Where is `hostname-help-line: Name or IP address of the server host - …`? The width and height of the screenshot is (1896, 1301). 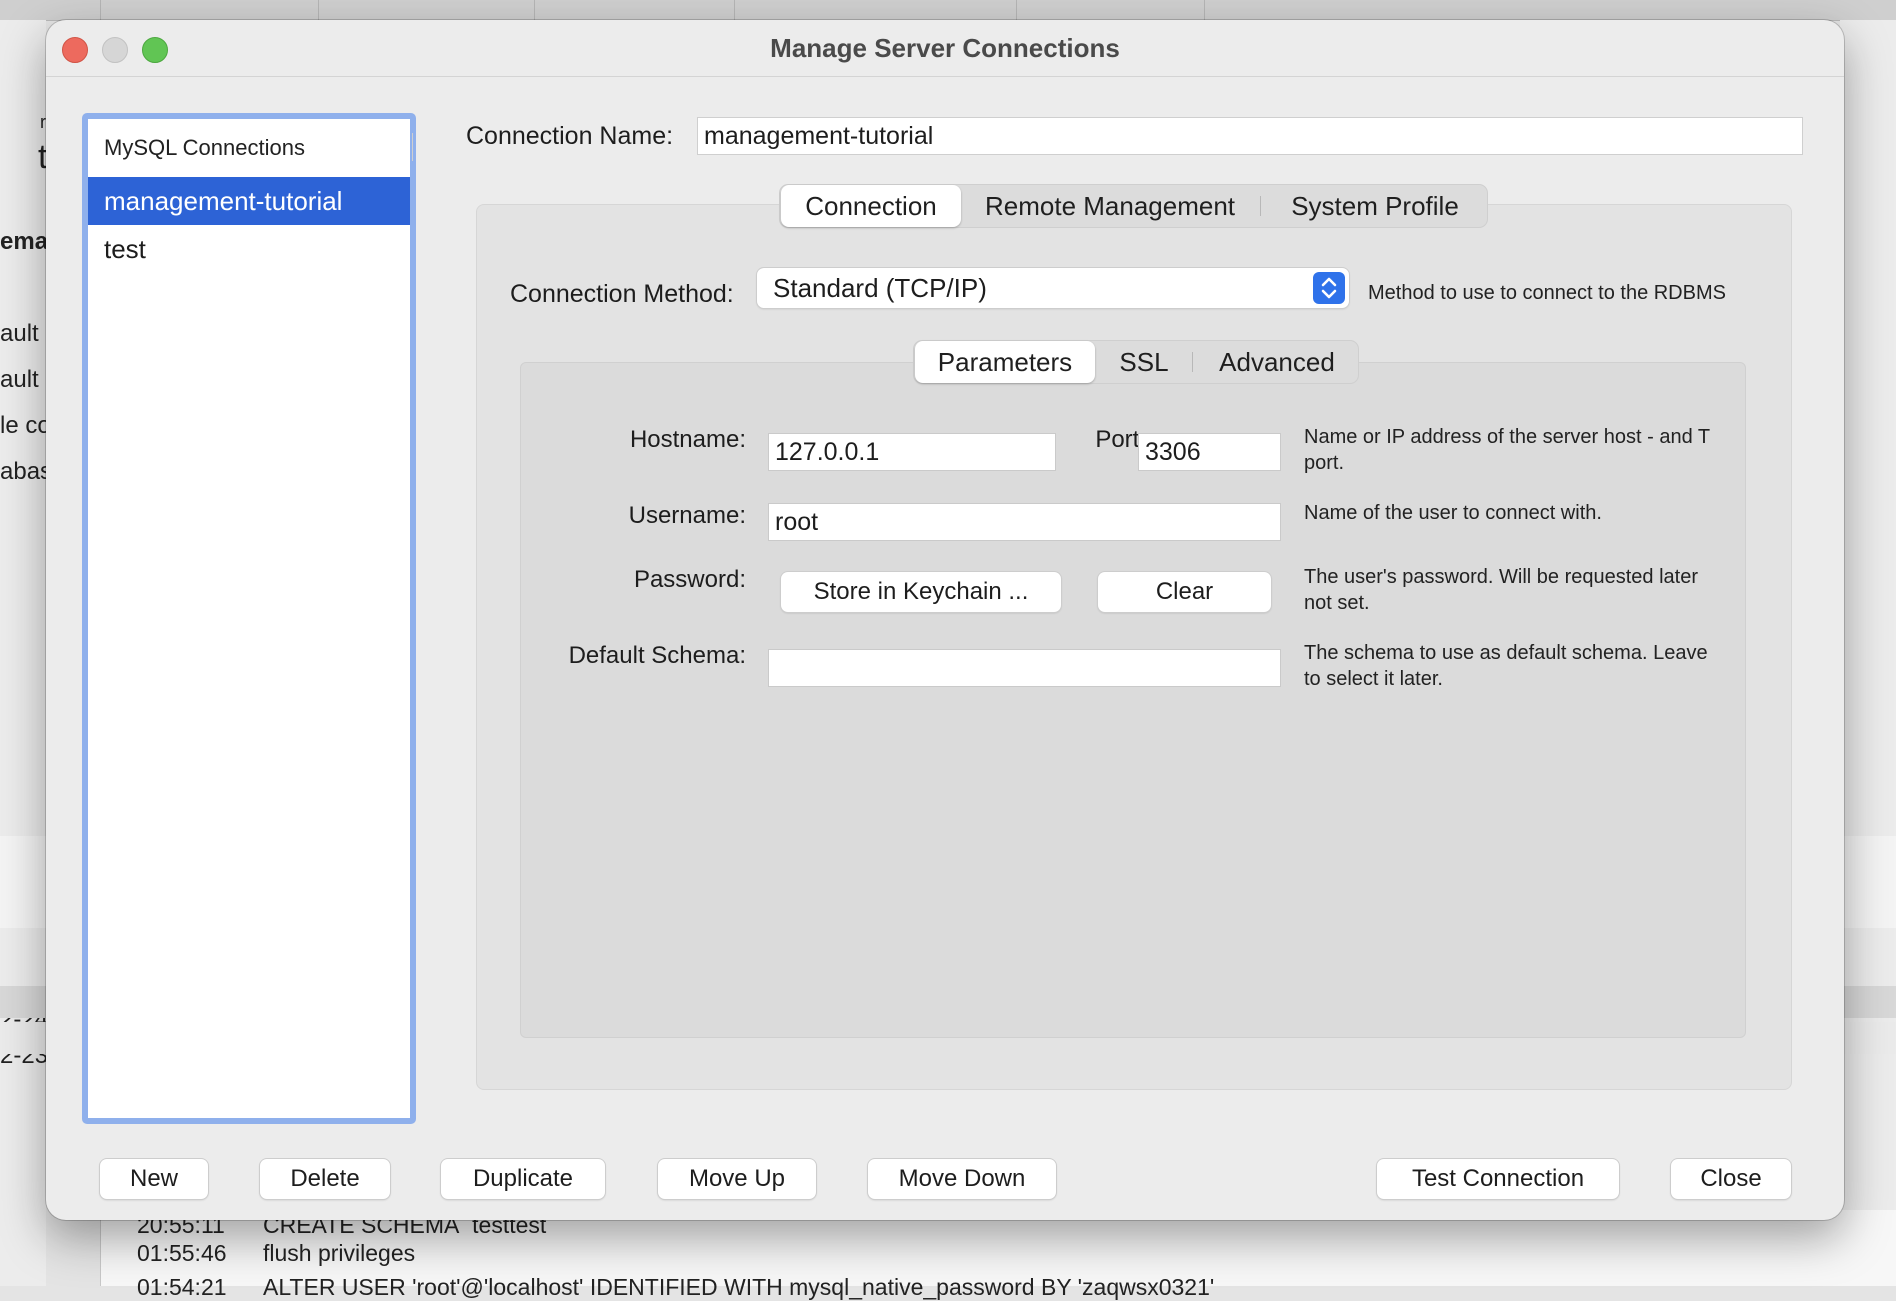
hostname-help-line: Name or IP address of the server host - … is located at coordinates (1507, 437).